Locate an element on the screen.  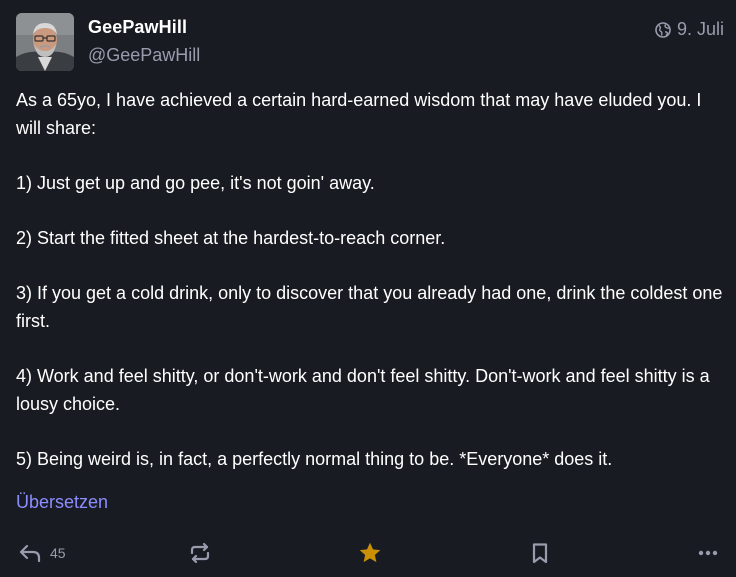
reply-count: 45 is located at coordinates (58, 553).